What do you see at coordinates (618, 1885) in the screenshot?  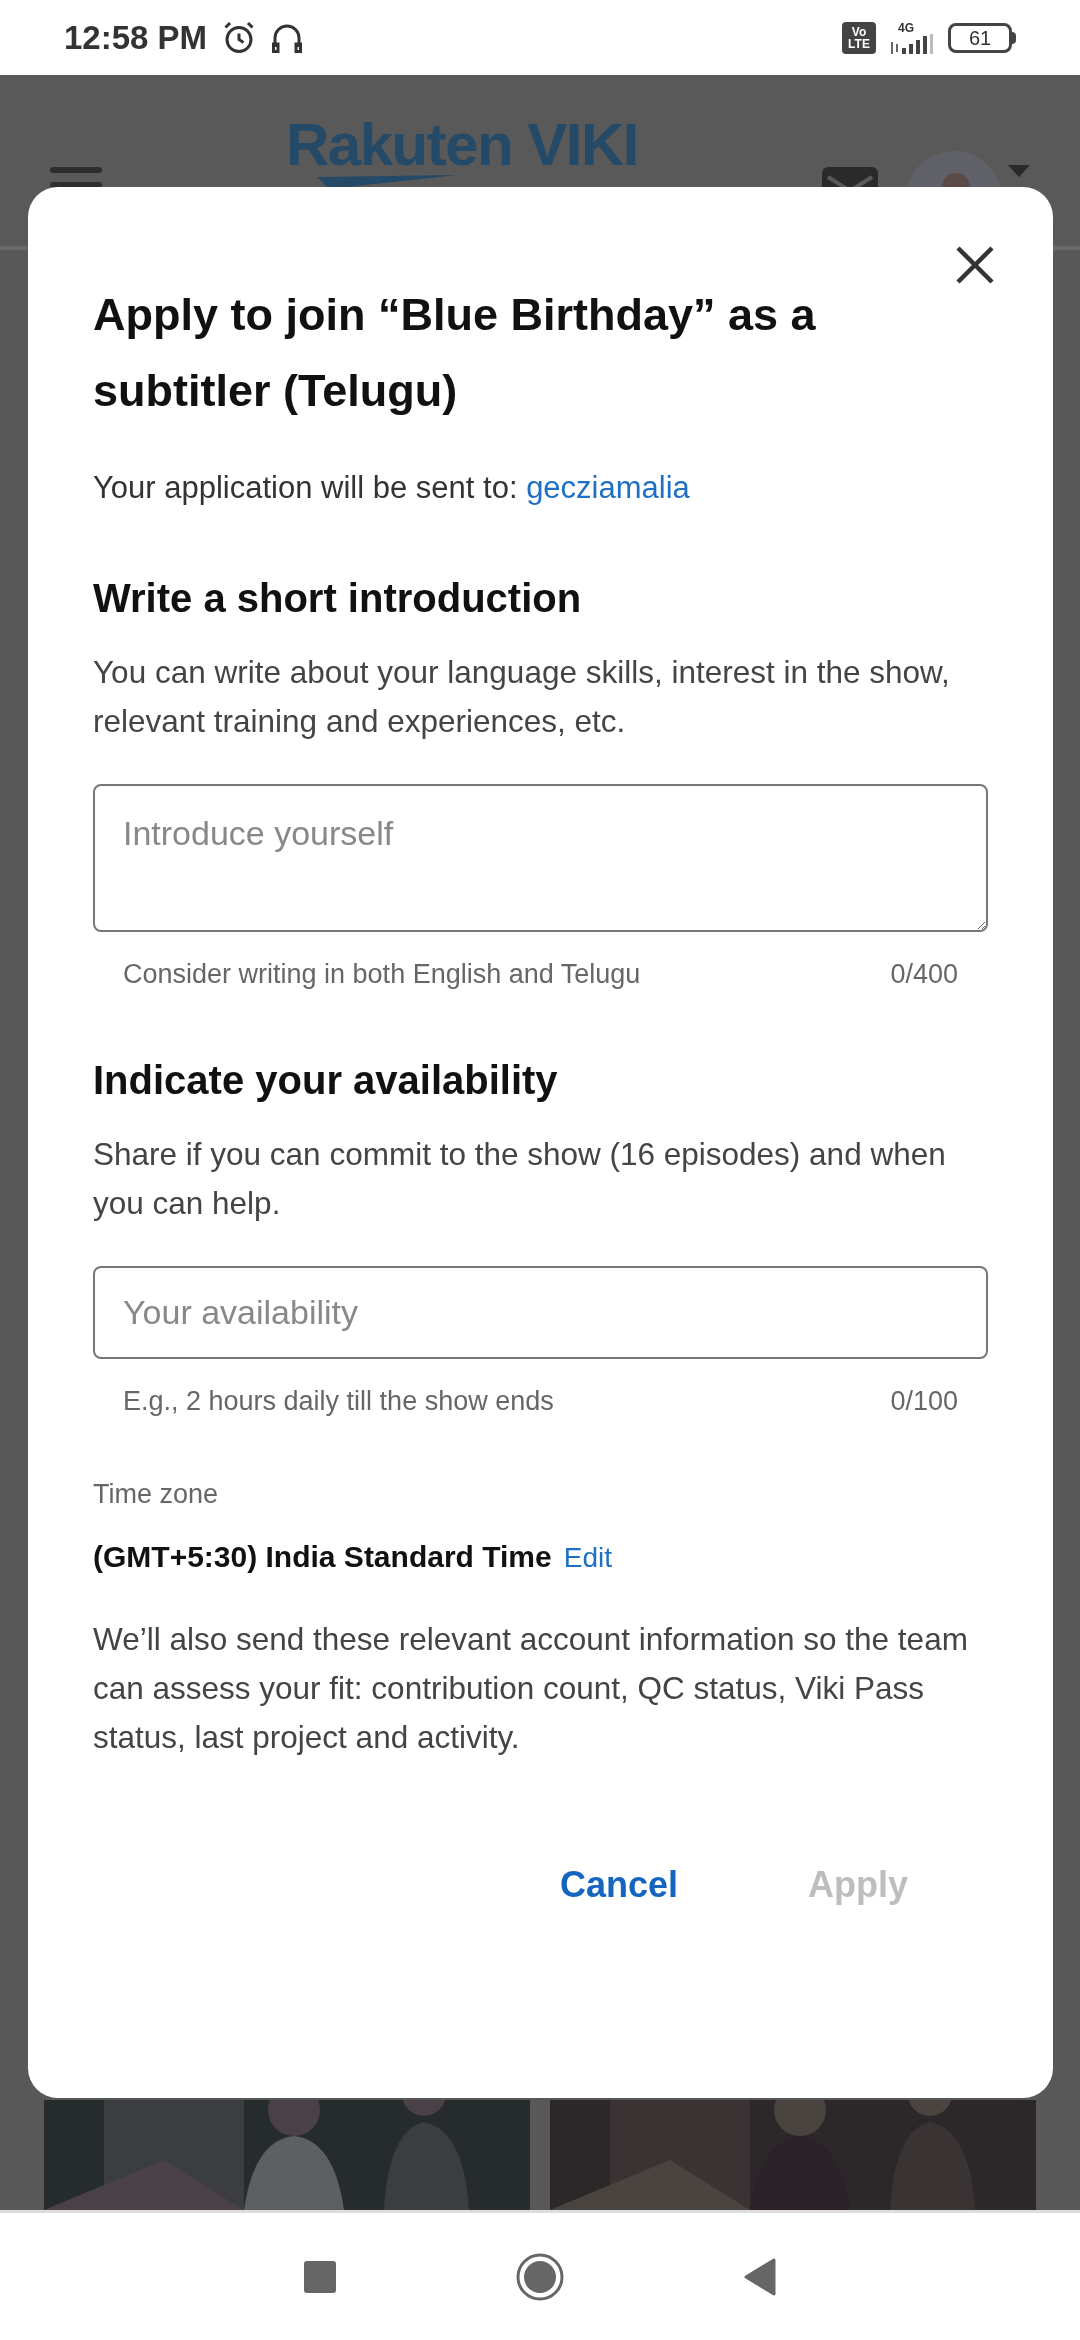 I see `cancel-button: Cancel` at bounding box center [618, 1885].